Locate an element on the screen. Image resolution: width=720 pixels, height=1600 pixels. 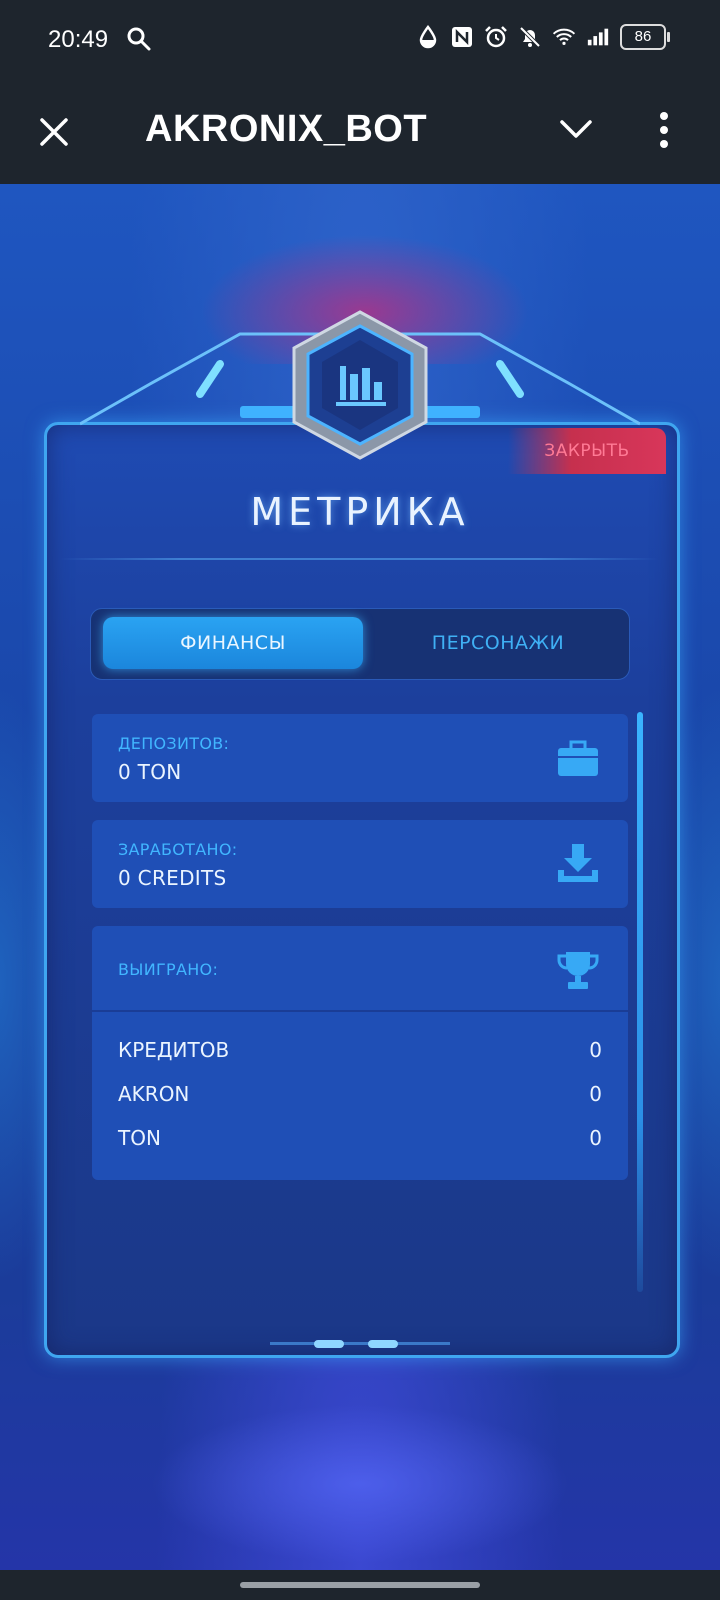
tab-characters: ПЕРСОНАЖИ is located at coordinates (498, 643).